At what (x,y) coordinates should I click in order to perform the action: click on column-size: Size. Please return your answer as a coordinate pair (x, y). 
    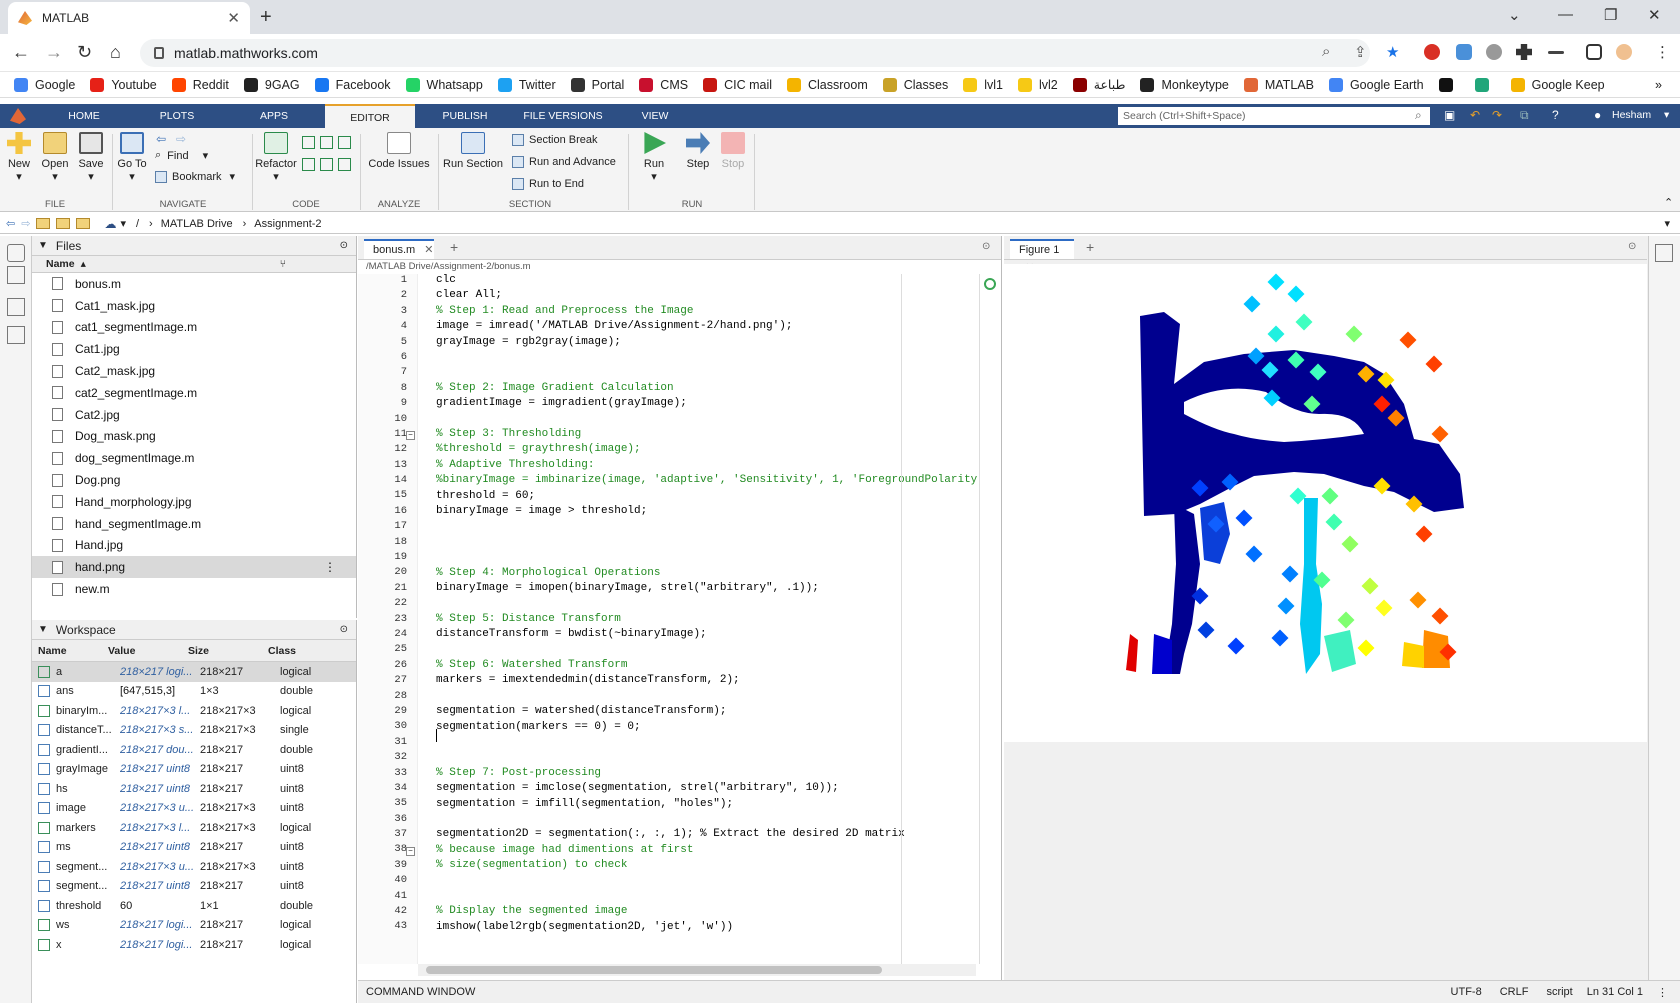
    Looking at the image, I should click on (228, 651).